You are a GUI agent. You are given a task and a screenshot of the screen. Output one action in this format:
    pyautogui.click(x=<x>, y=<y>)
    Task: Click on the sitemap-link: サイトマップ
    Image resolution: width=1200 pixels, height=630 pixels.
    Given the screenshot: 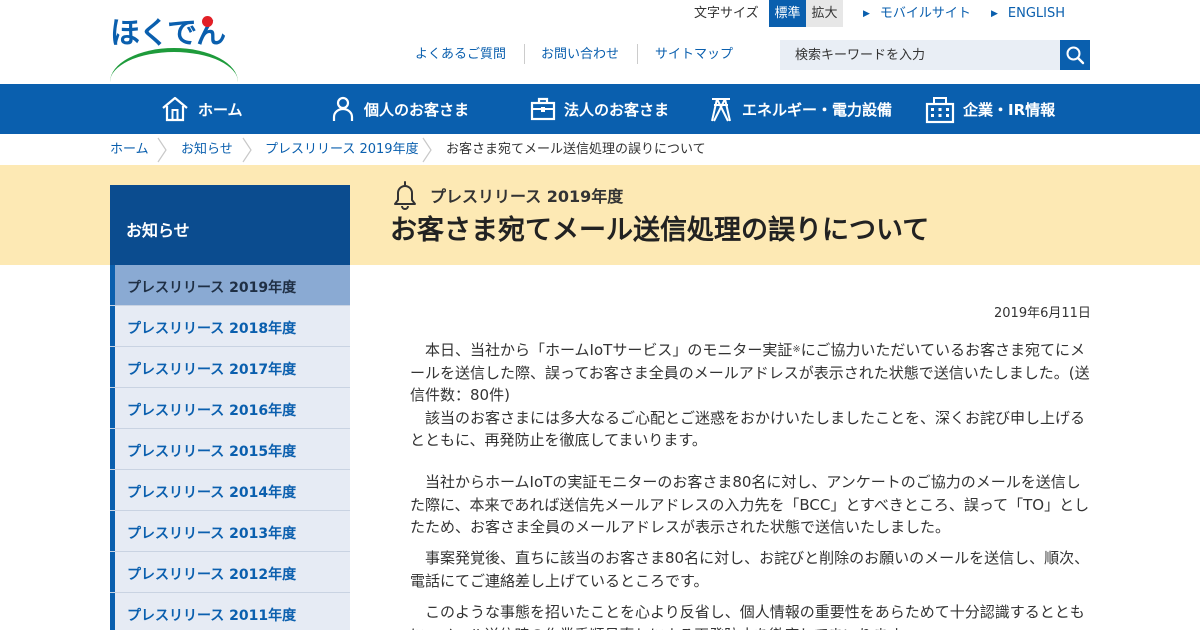 What is the action you would take?
    pyautogui.click(x=694, y=55)
    